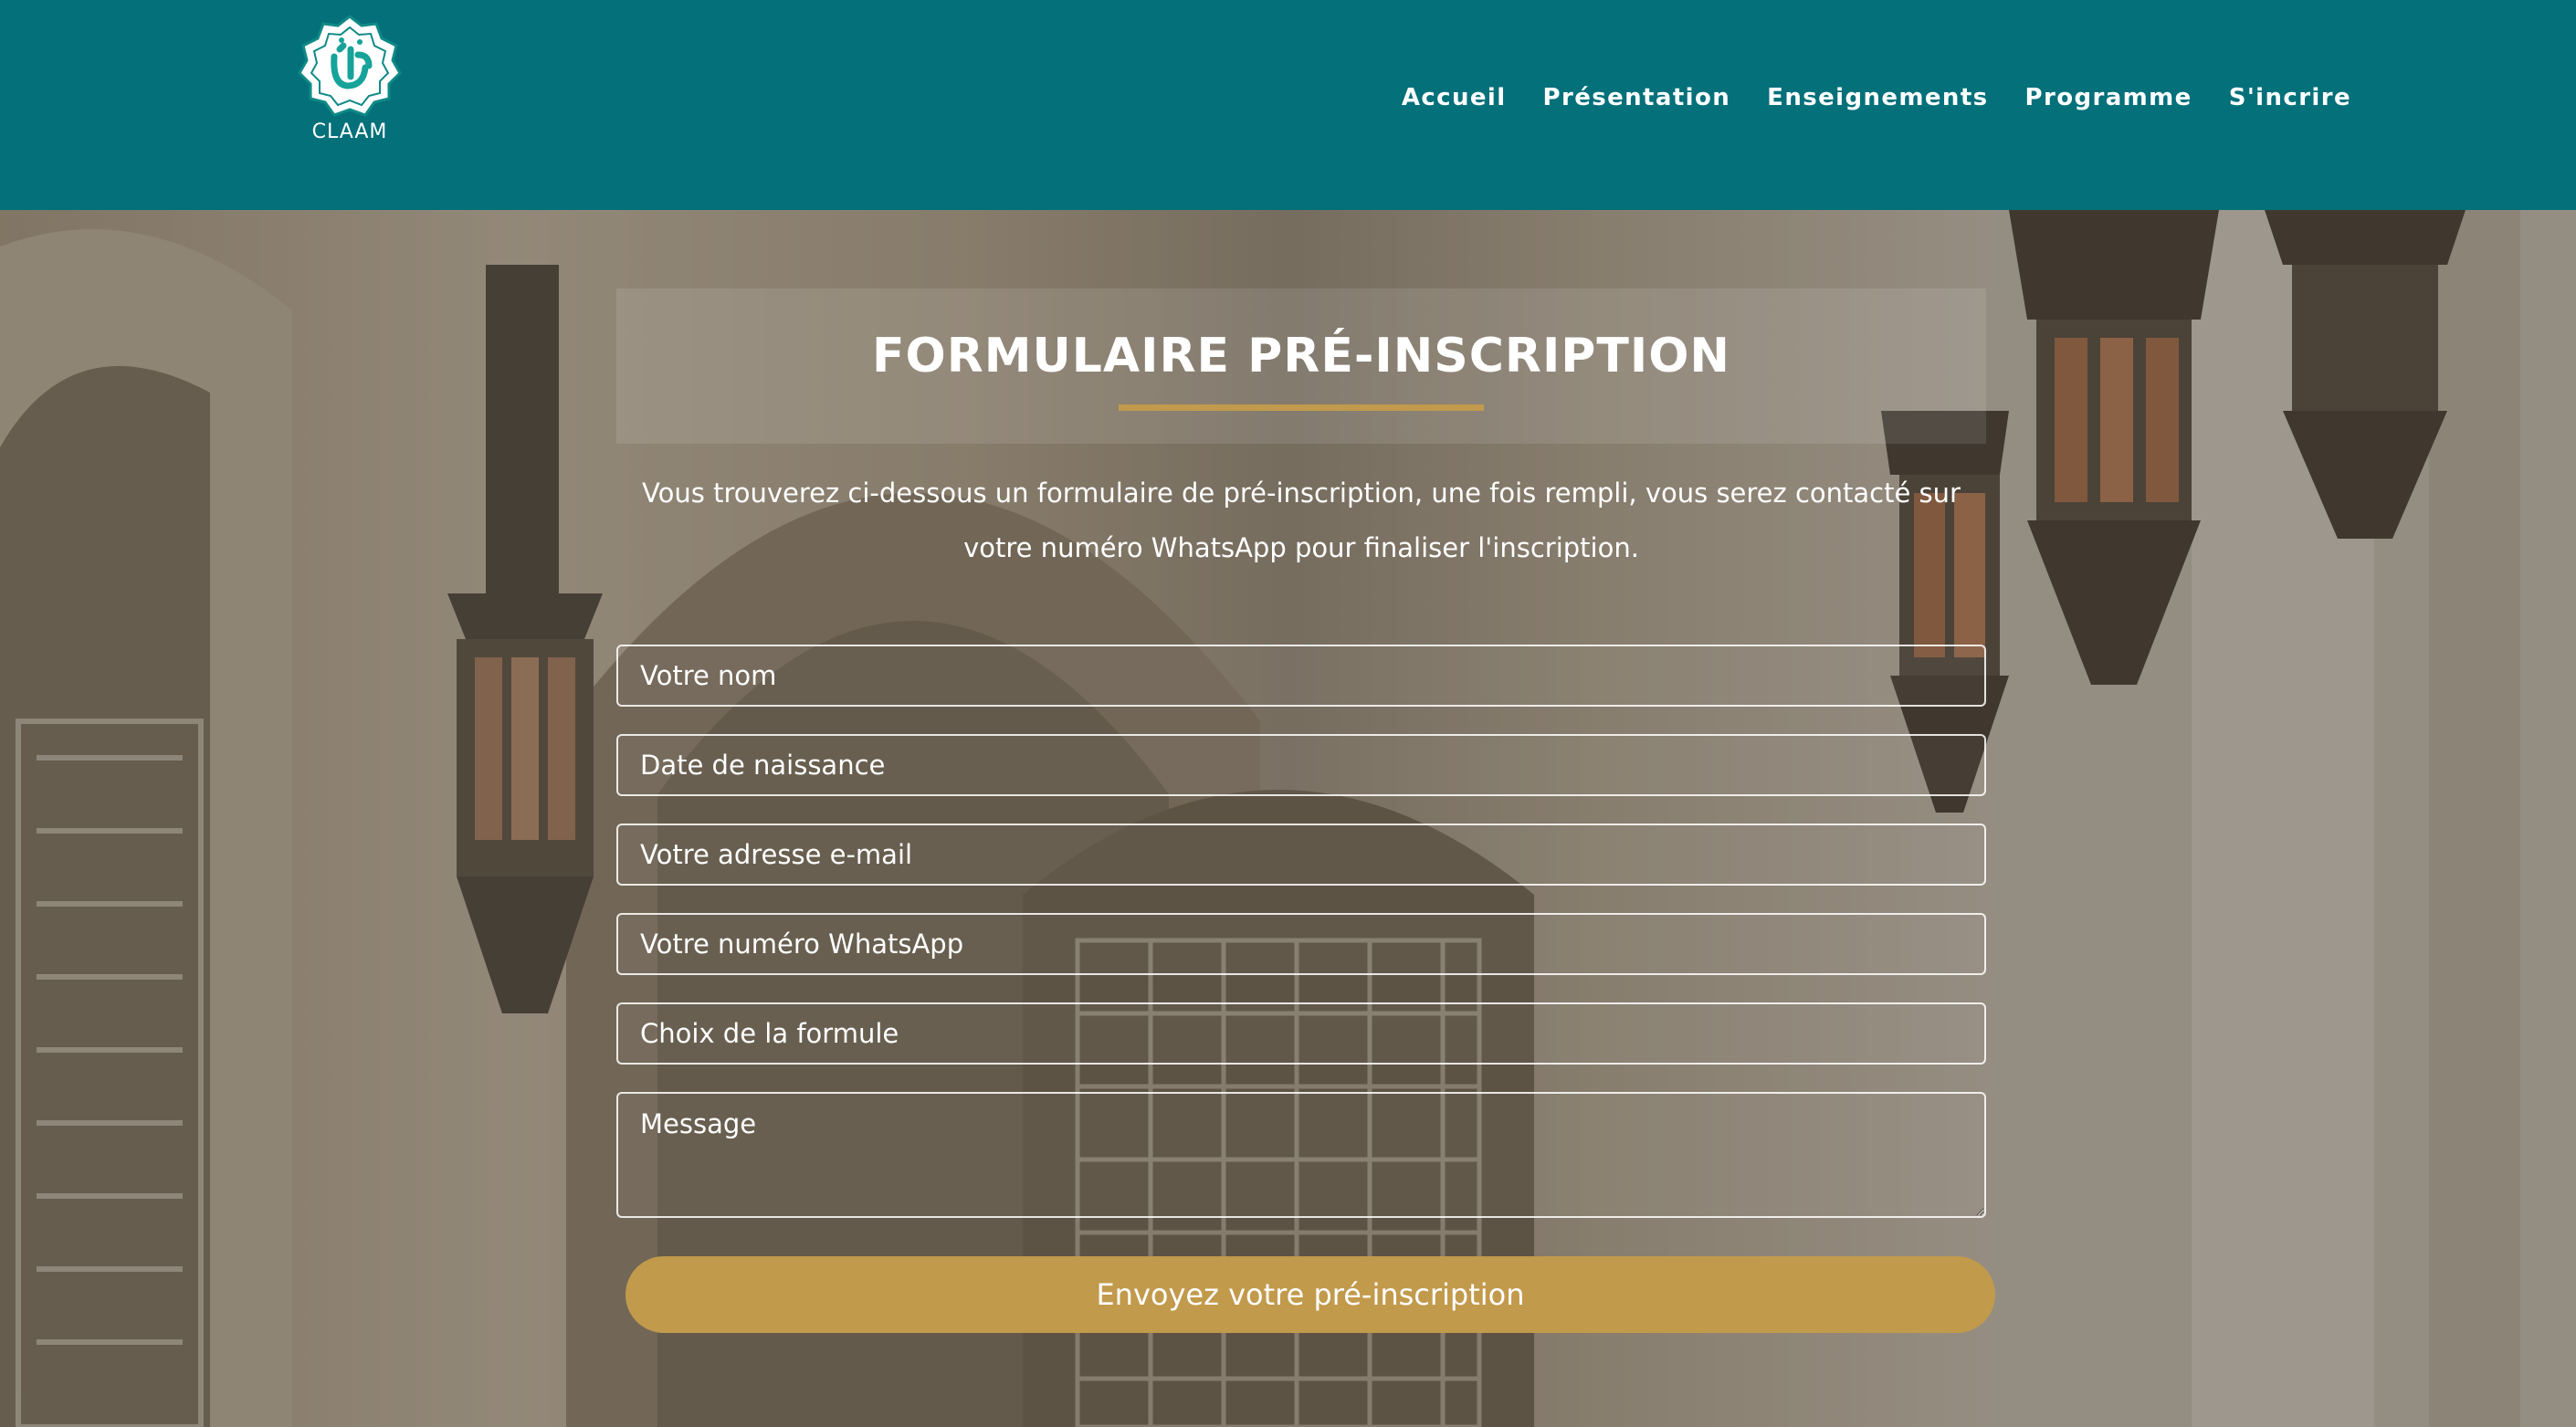 This screenshot has width=2576, height=1427. I want to click on claam-logo-icon, so click(350, 66).